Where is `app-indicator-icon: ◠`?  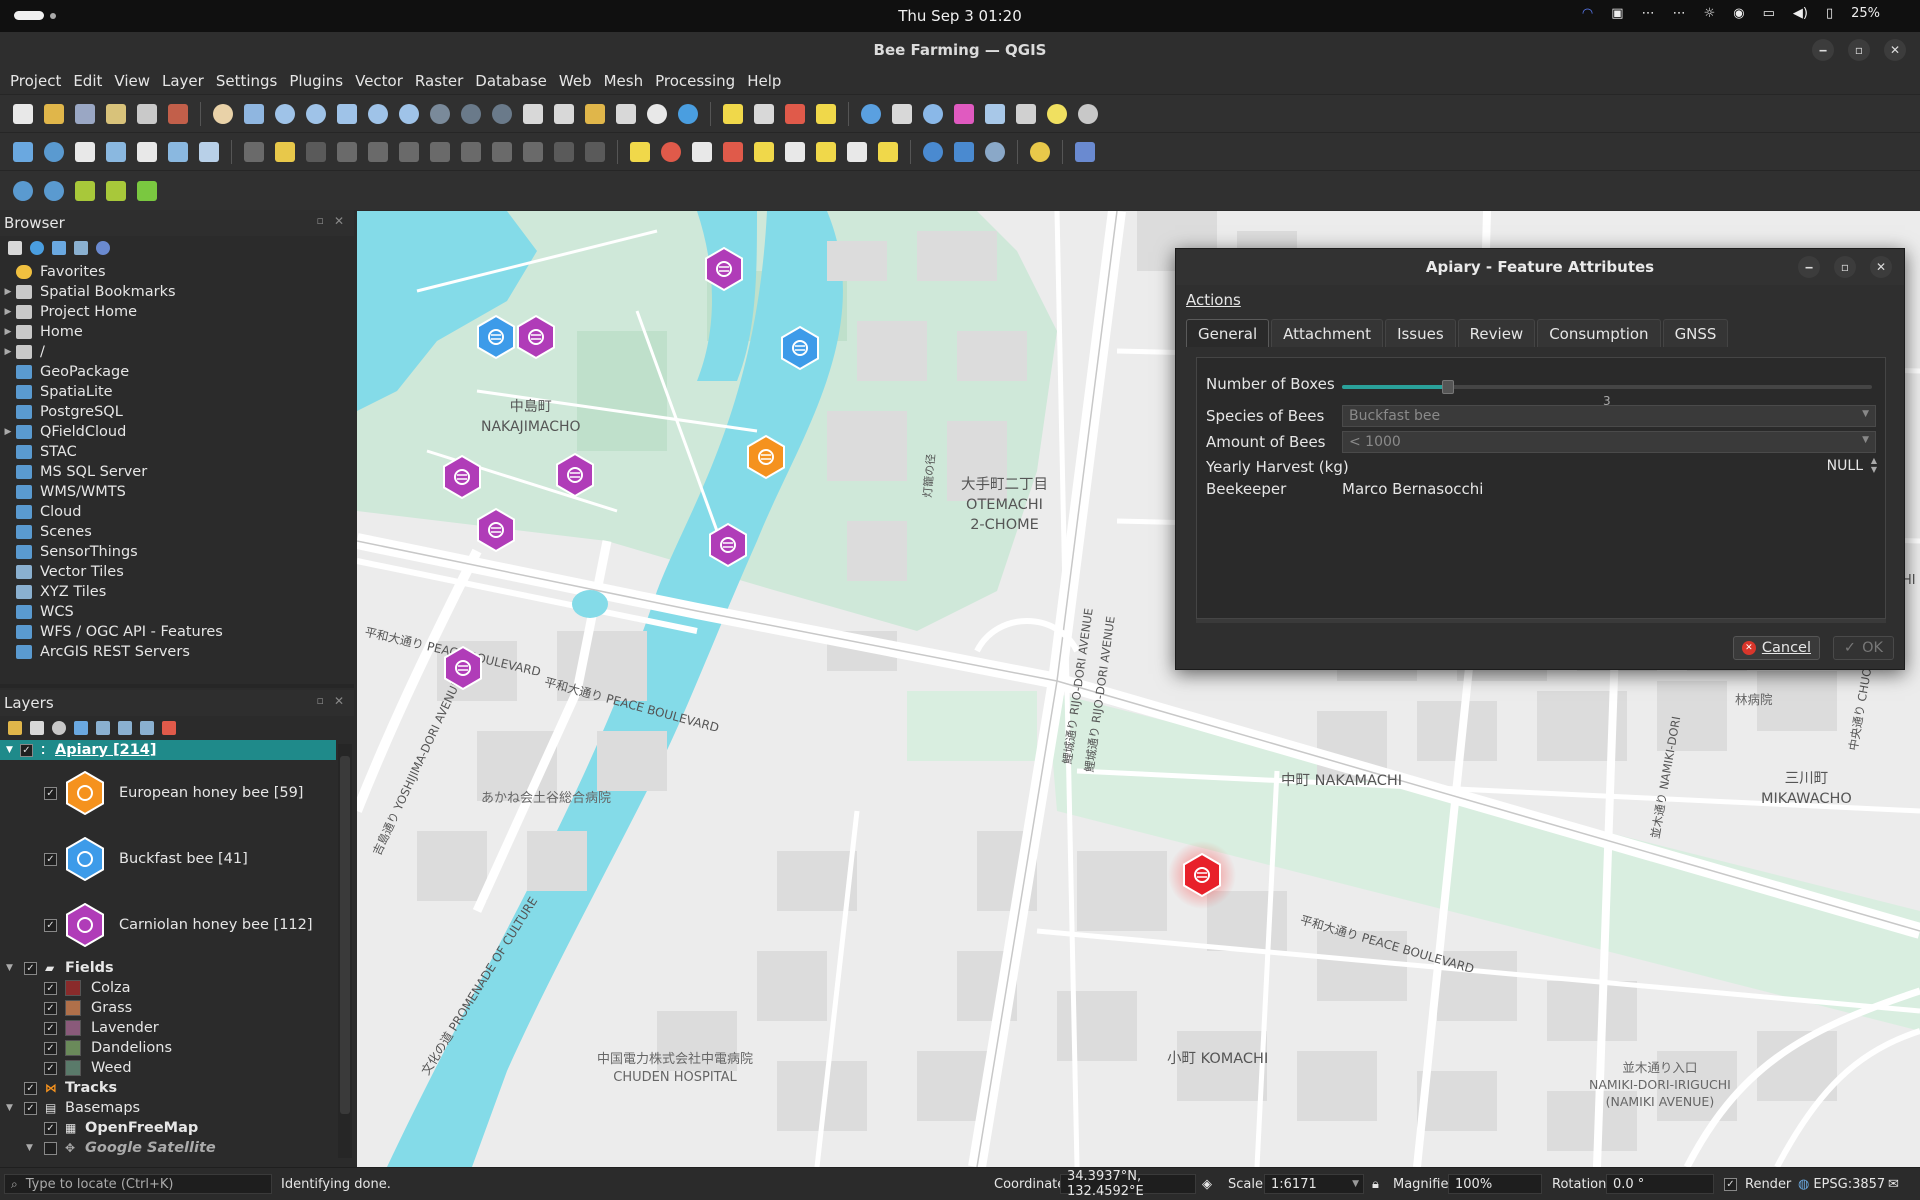 app-indicator-icon: ◠ is located at coordinates (1587, 13).